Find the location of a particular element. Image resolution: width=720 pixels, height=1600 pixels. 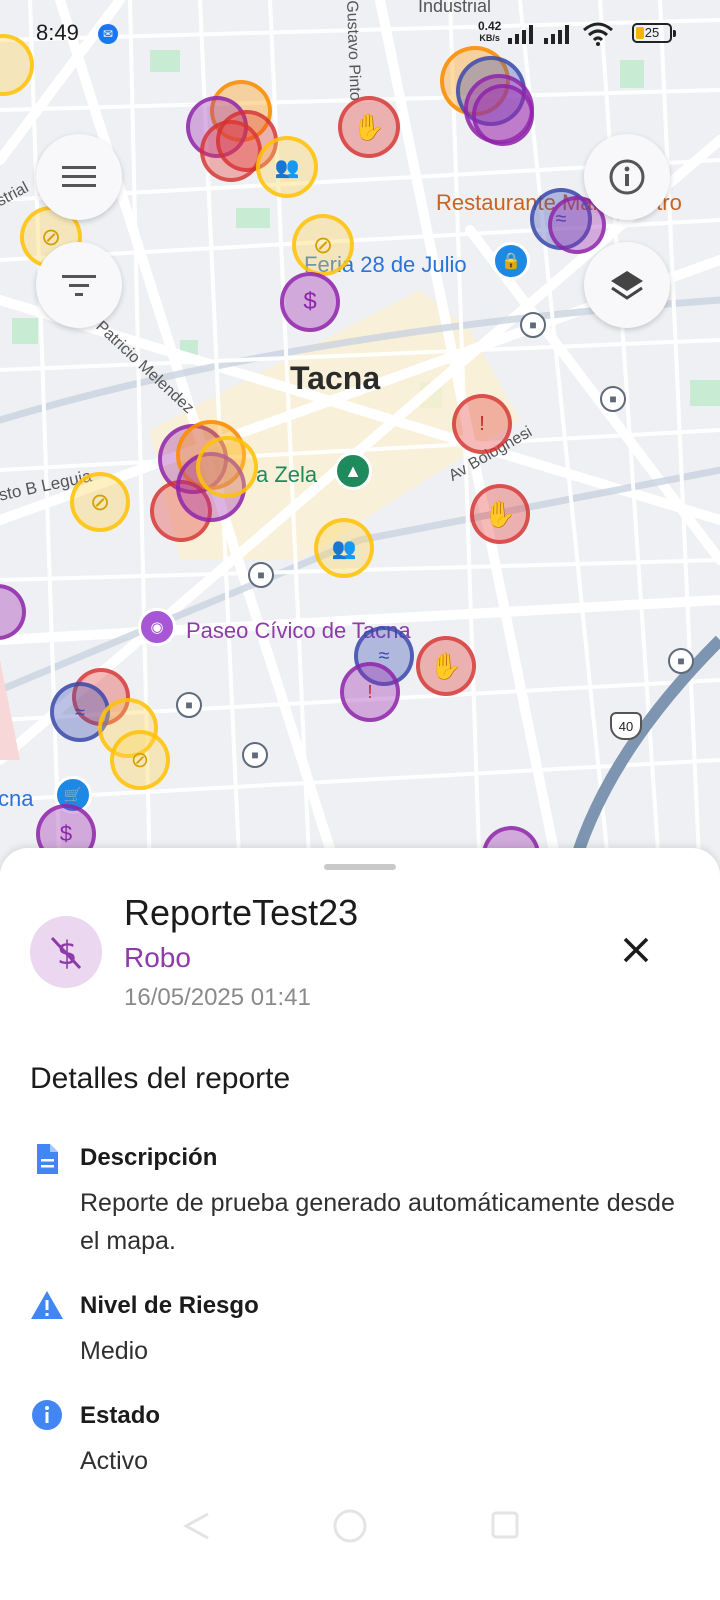

camera-pin-icon: ◉ is located at coordinates (157, 627).